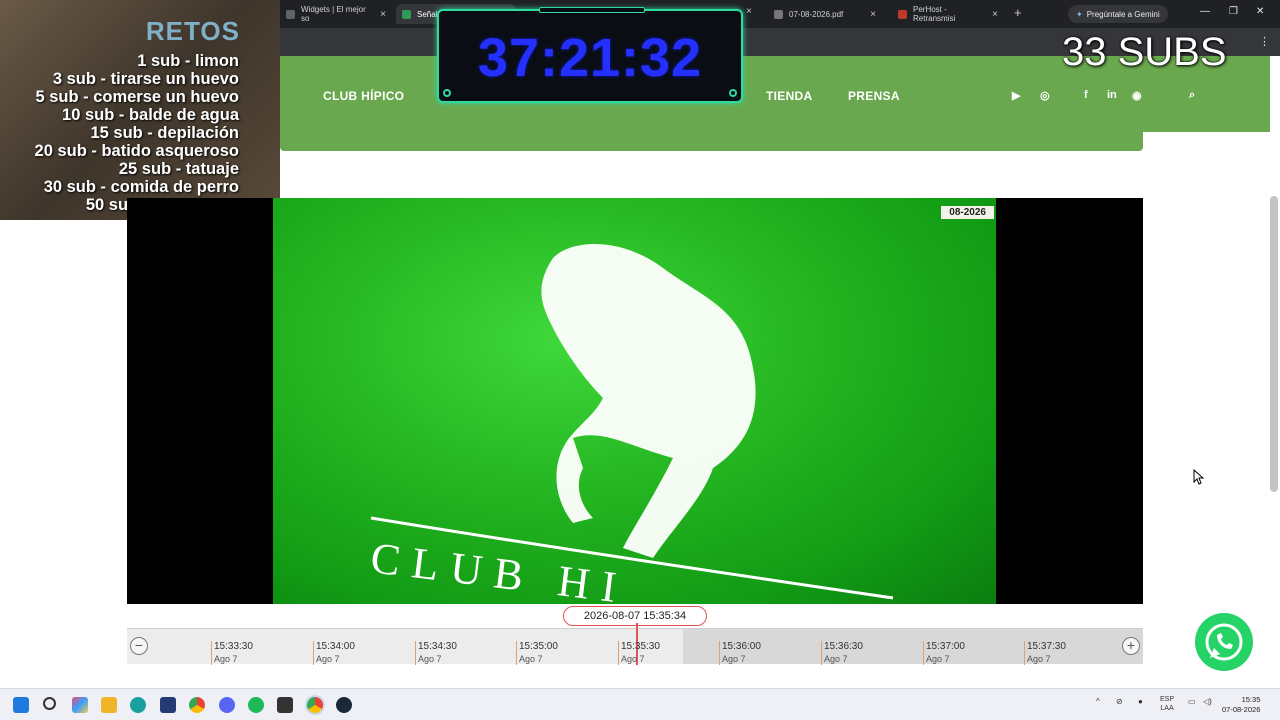 The width and height of the screenshot is (1280, 720). I want to click on chrome-active-icon, so click(315, 705).